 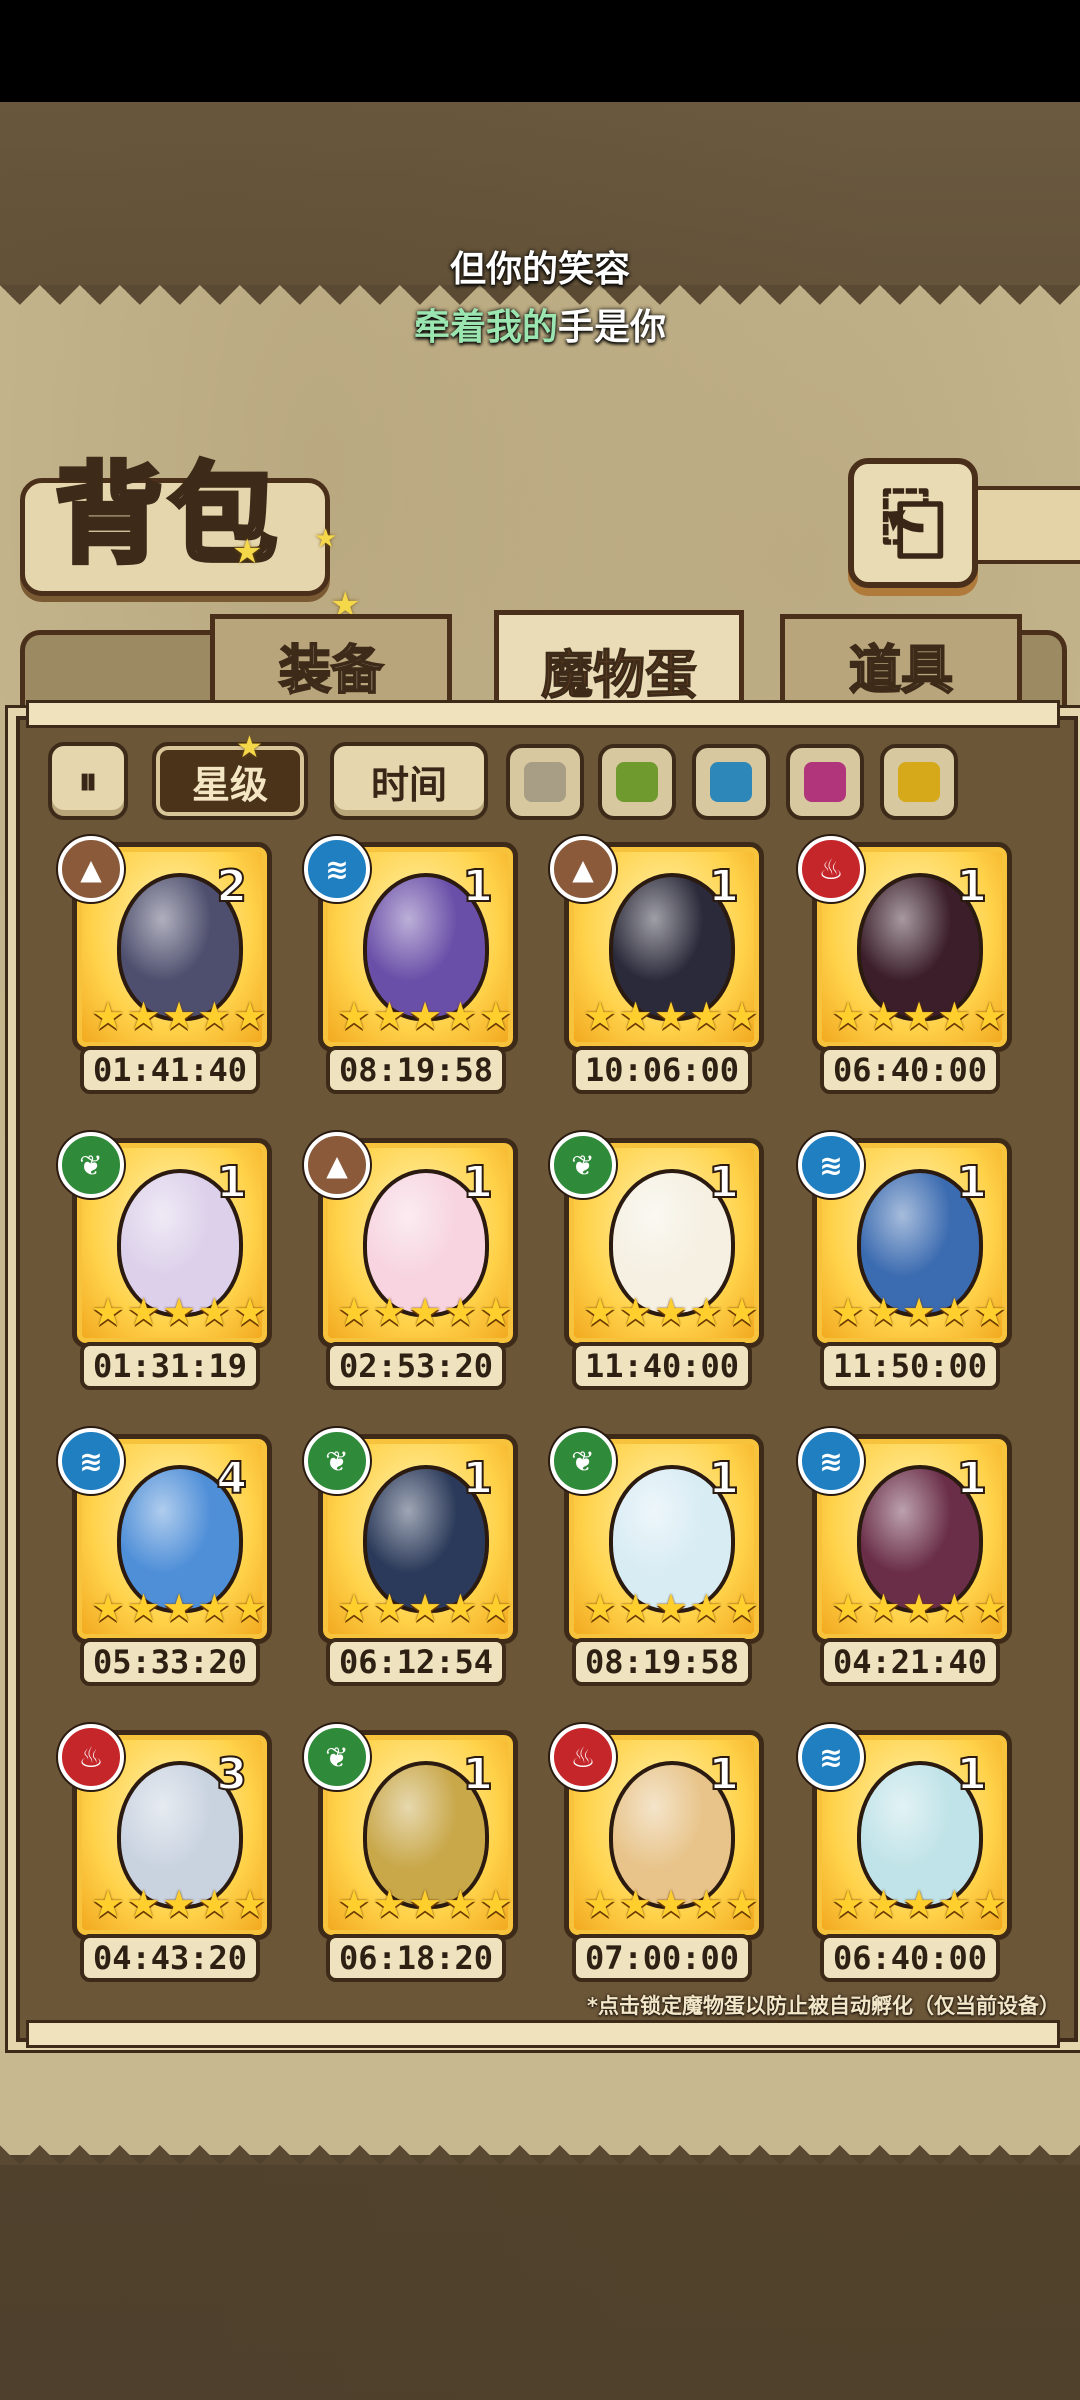 What do you see at coordinates (411, 1261) in the screenshot?
I see `egg-slot: 1 ★ ★ ★ ★ ★ ▲ 02:53:20` at bounding box center [411, 1261].